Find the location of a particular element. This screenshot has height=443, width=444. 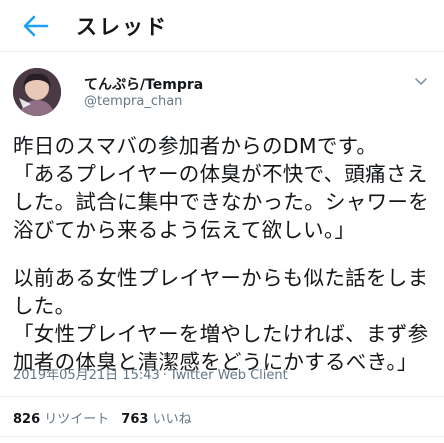

tweet-menu-button is located at coordinates (421, 81).